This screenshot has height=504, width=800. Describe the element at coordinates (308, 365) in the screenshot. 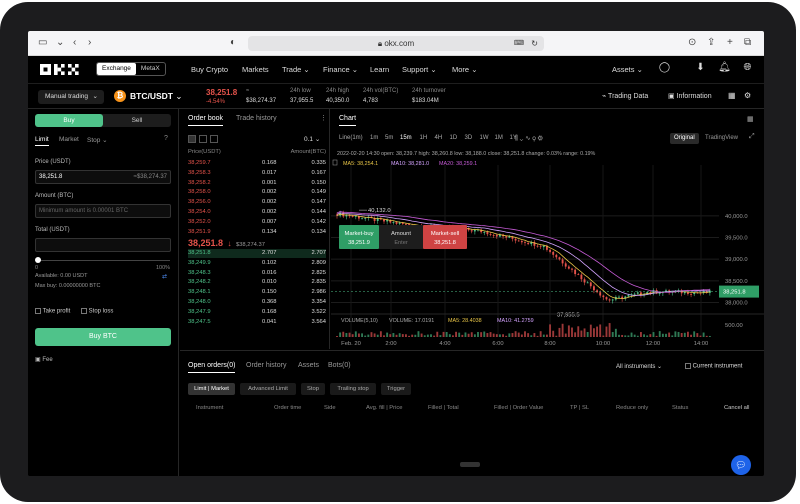

I see `orders-tab: Assets` at that location.